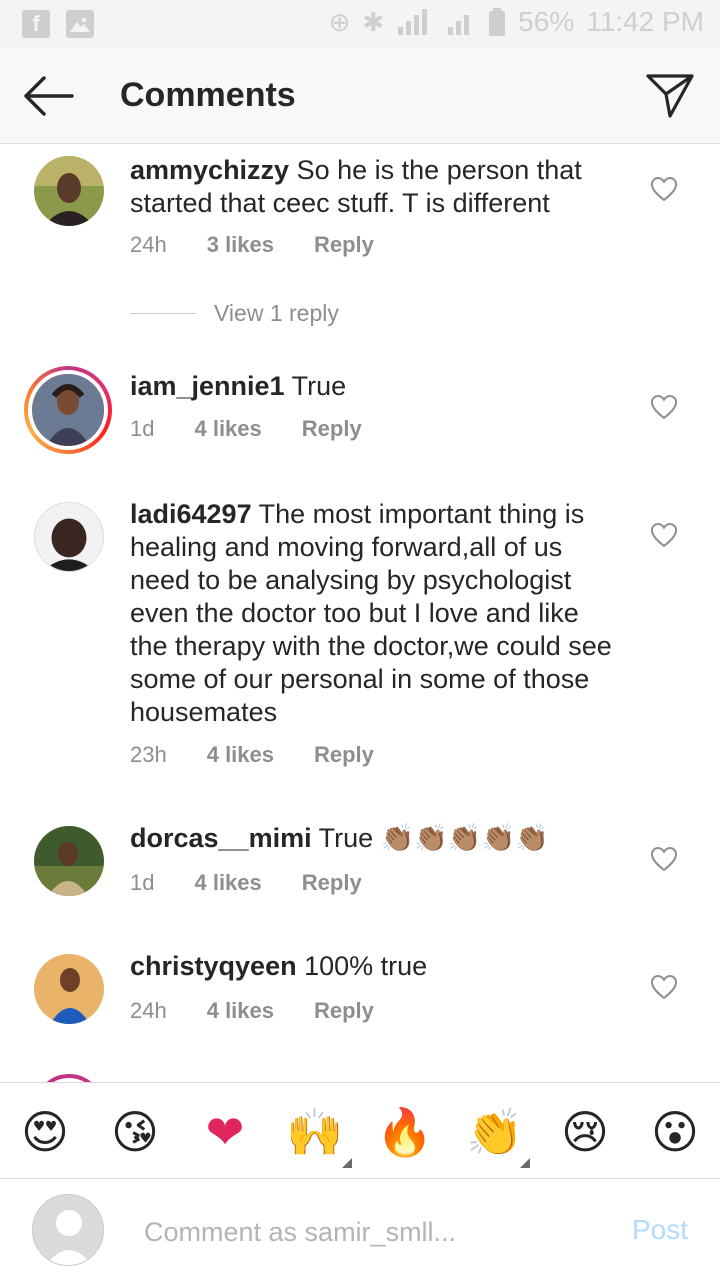 The image size is (720, 1280). I want to click on comment-username: ladi64297, so click(191, 514).